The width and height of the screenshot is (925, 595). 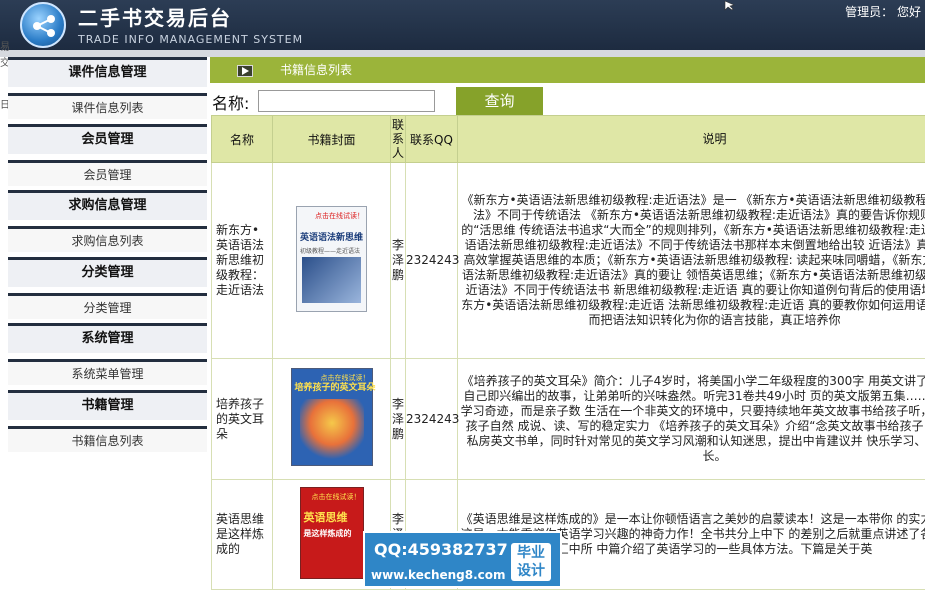 I want to click on watermark-badge-line: 设计, so click(x=531, y=571).